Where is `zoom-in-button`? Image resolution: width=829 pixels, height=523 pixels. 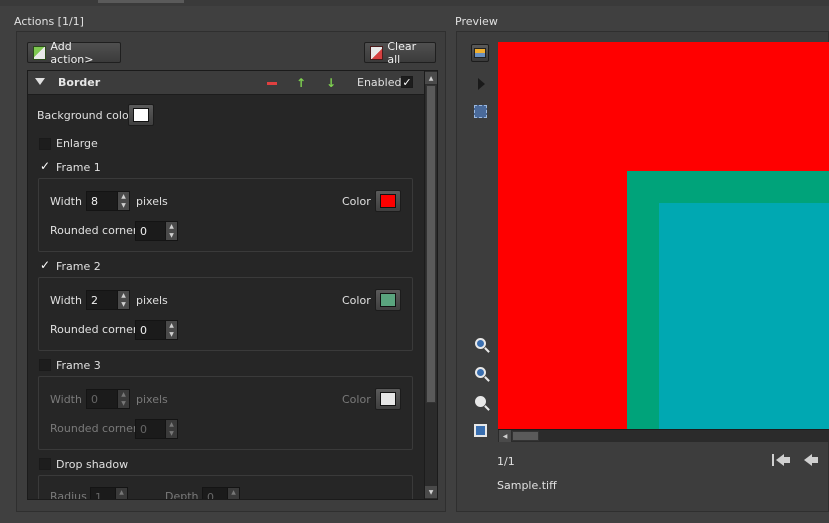
zoom-in-button is located at coordinates (480, 343).